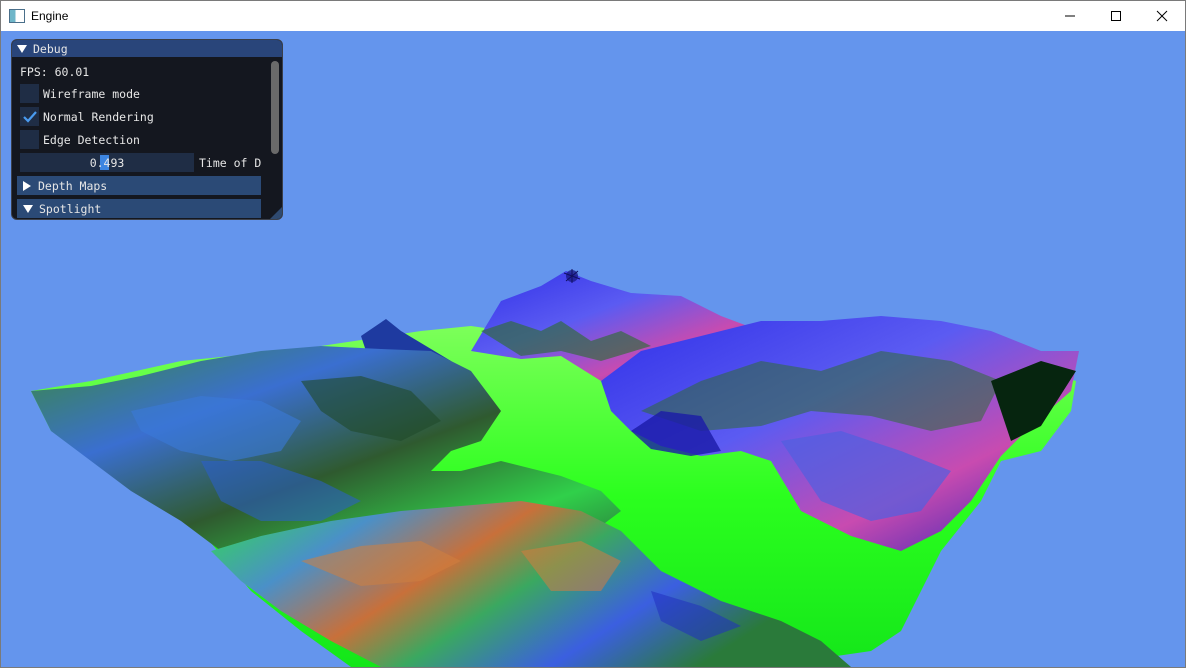  I want to click on fps-row: FPS: 60.01, so click(54, 72).